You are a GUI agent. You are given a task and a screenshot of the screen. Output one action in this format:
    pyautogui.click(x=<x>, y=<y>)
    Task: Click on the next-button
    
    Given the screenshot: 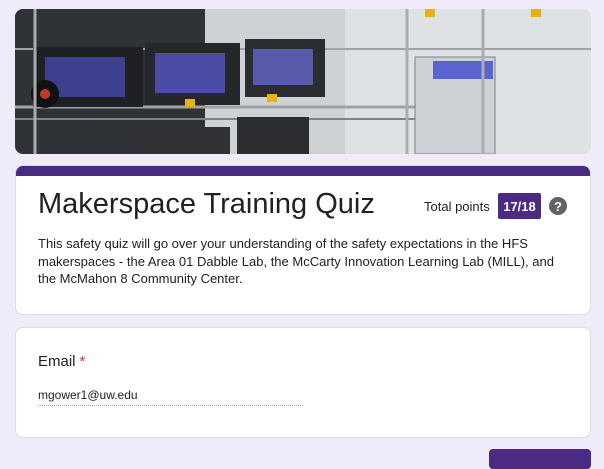 What is the action you would take?
    pyautogui.click(x=540, y=459)
    